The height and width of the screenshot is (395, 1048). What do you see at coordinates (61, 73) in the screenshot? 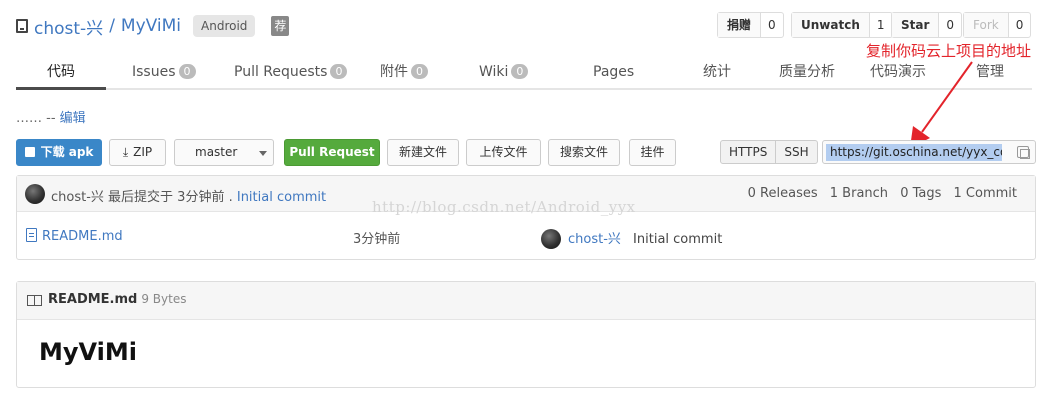
I see `tab-code: 代码` at bounding box center [61, 73].